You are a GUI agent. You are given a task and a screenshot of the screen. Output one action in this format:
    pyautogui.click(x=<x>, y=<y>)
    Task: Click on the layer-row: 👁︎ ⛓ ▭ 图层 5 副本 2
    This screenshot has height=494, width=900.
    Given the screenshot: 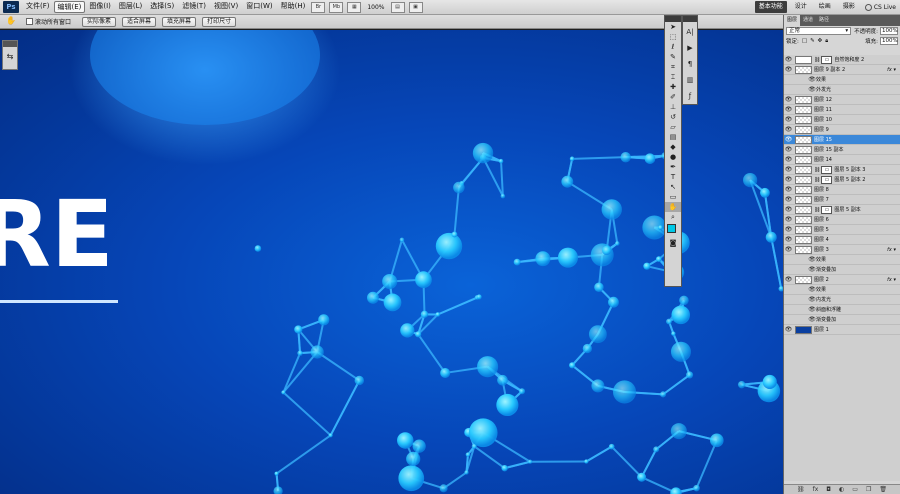 What is the action you would take?
    pyautogui.click(x=842, y=180)
    